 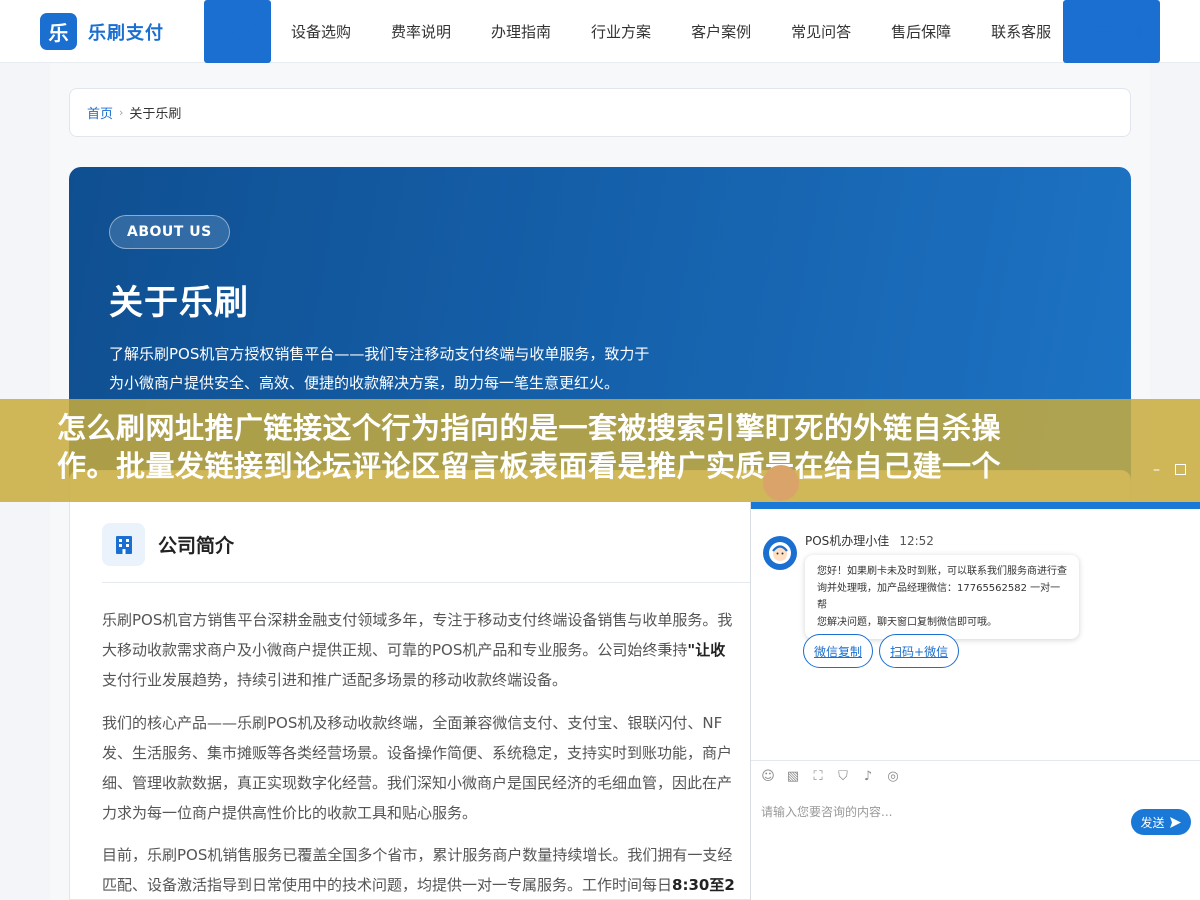 I want to click on send-button: 发送, so click(x=1161, y=822).